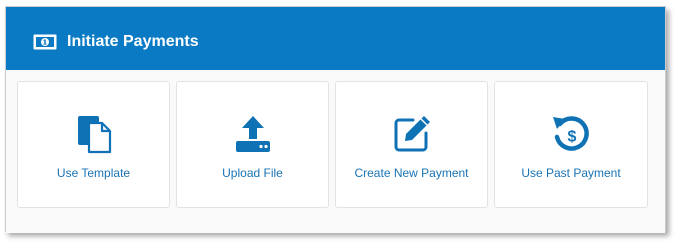  I want to click on panel-title: Initiate Payments, so click(133, 41).